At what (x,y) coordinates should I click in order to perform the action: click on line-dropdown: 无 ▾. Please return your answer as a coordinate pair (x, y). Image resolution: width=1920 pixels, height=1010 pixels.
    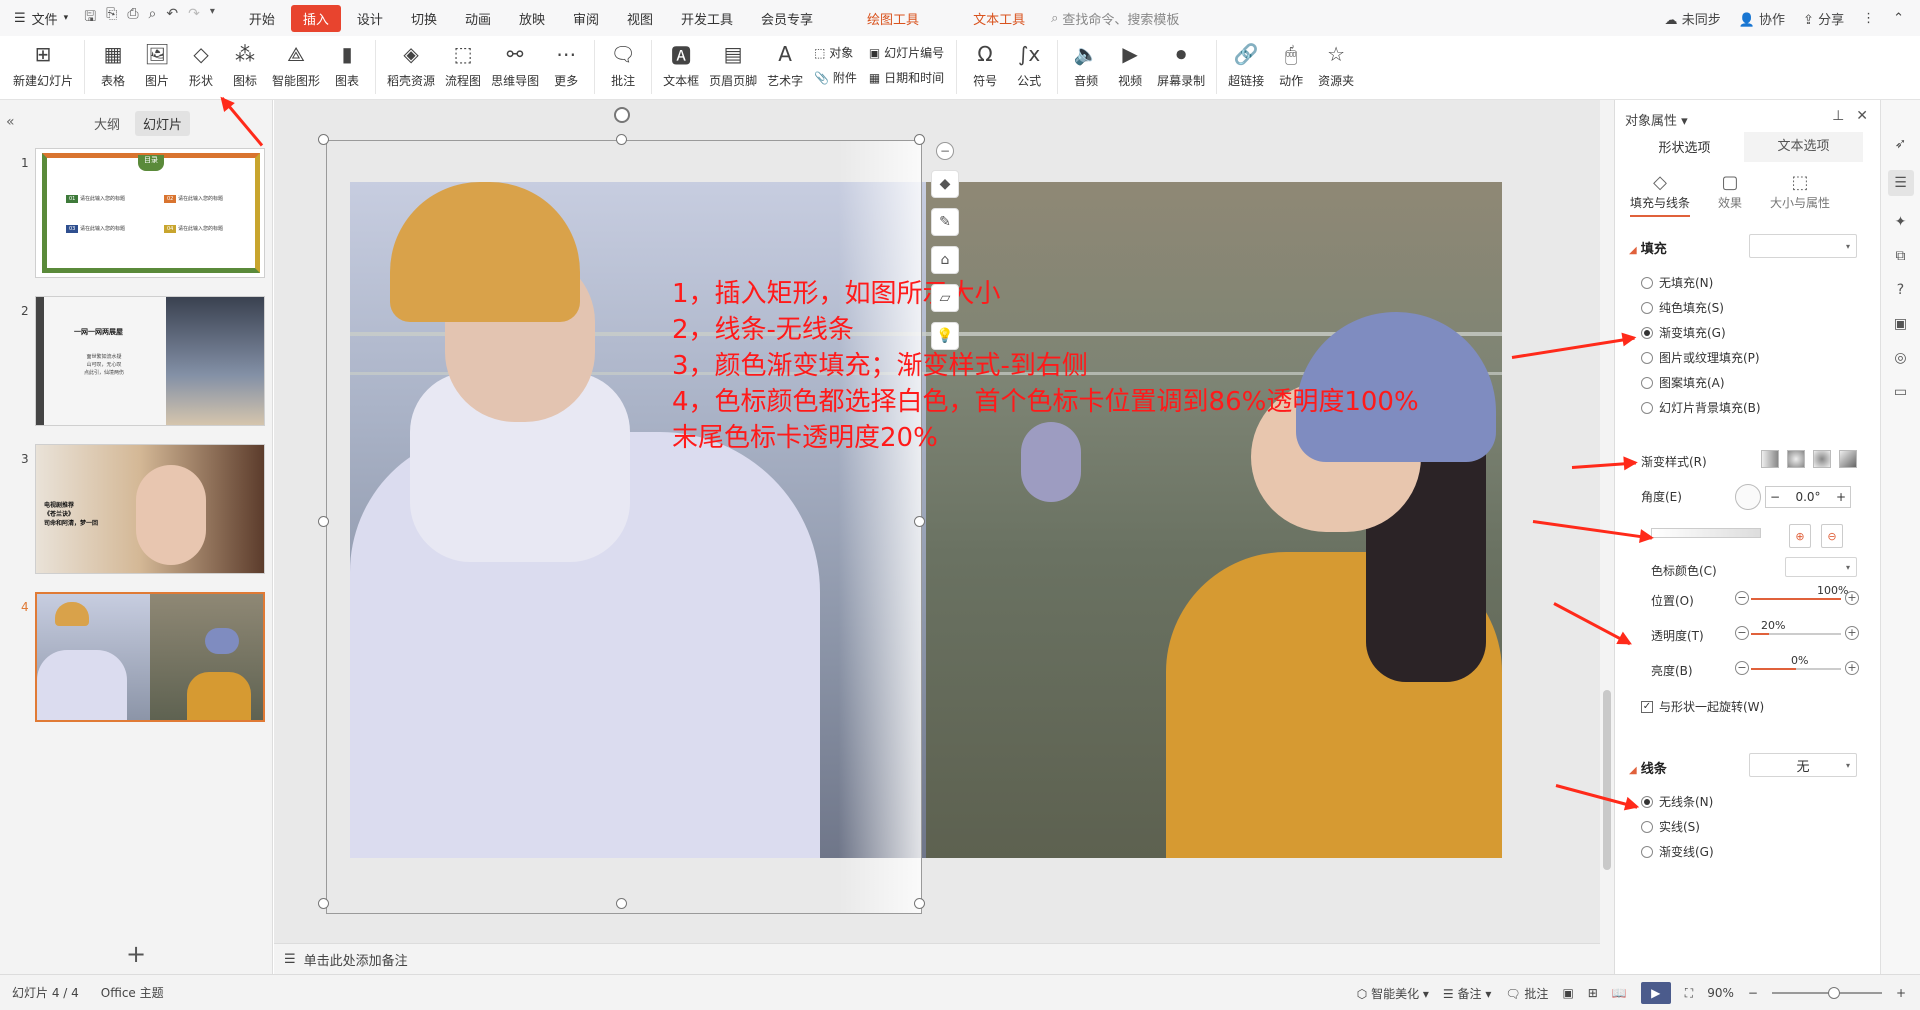
    Looking at the image, I should click on (1803, 765).